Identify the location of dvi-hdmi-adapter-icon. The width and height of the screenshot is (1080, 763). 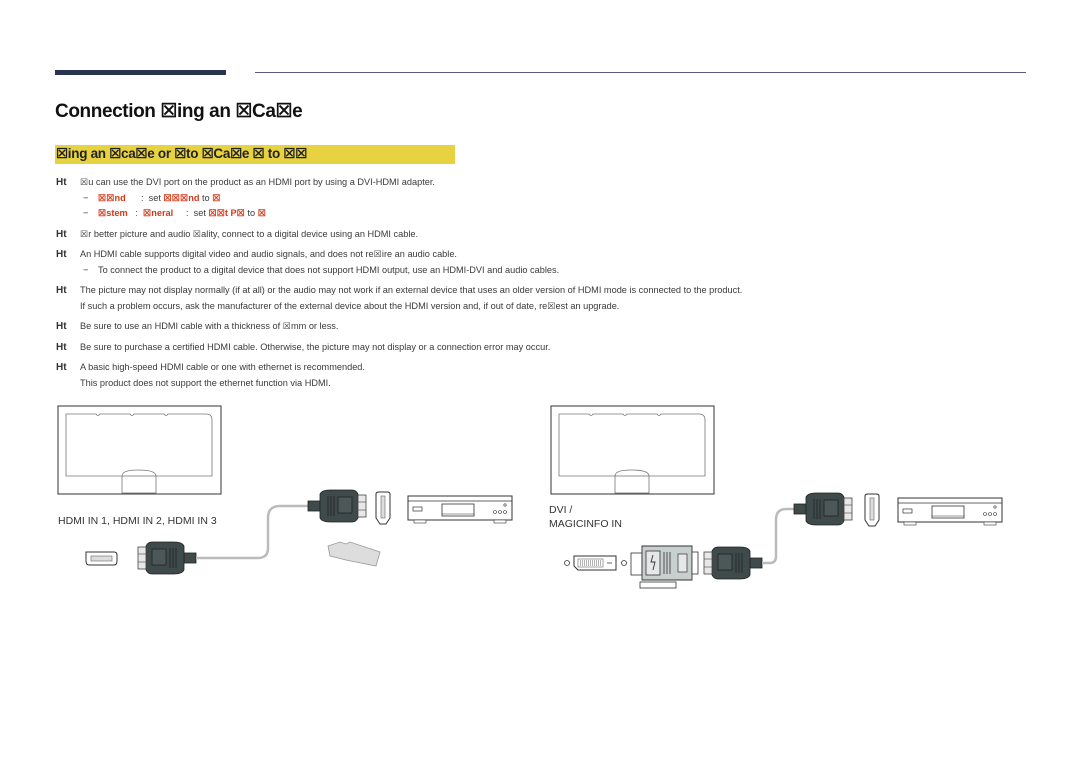
(664, 567).